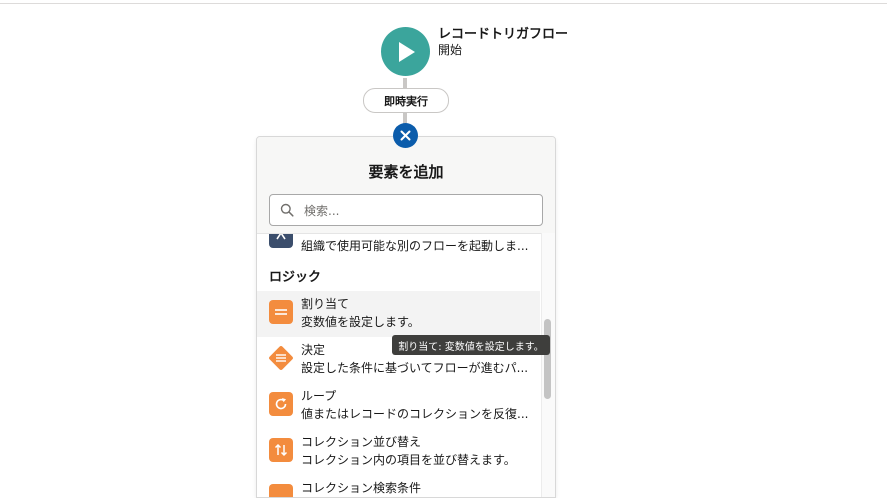  Describe the element at coordinates (281, 358) in the screenshot. I see `decision-icon` at that location.